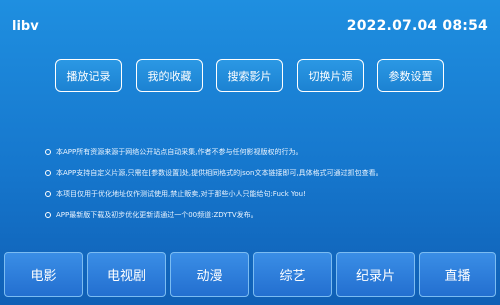 This screenshot has width=500, height=305. I want to click on history-button: 播放记录, so click(88, 75).